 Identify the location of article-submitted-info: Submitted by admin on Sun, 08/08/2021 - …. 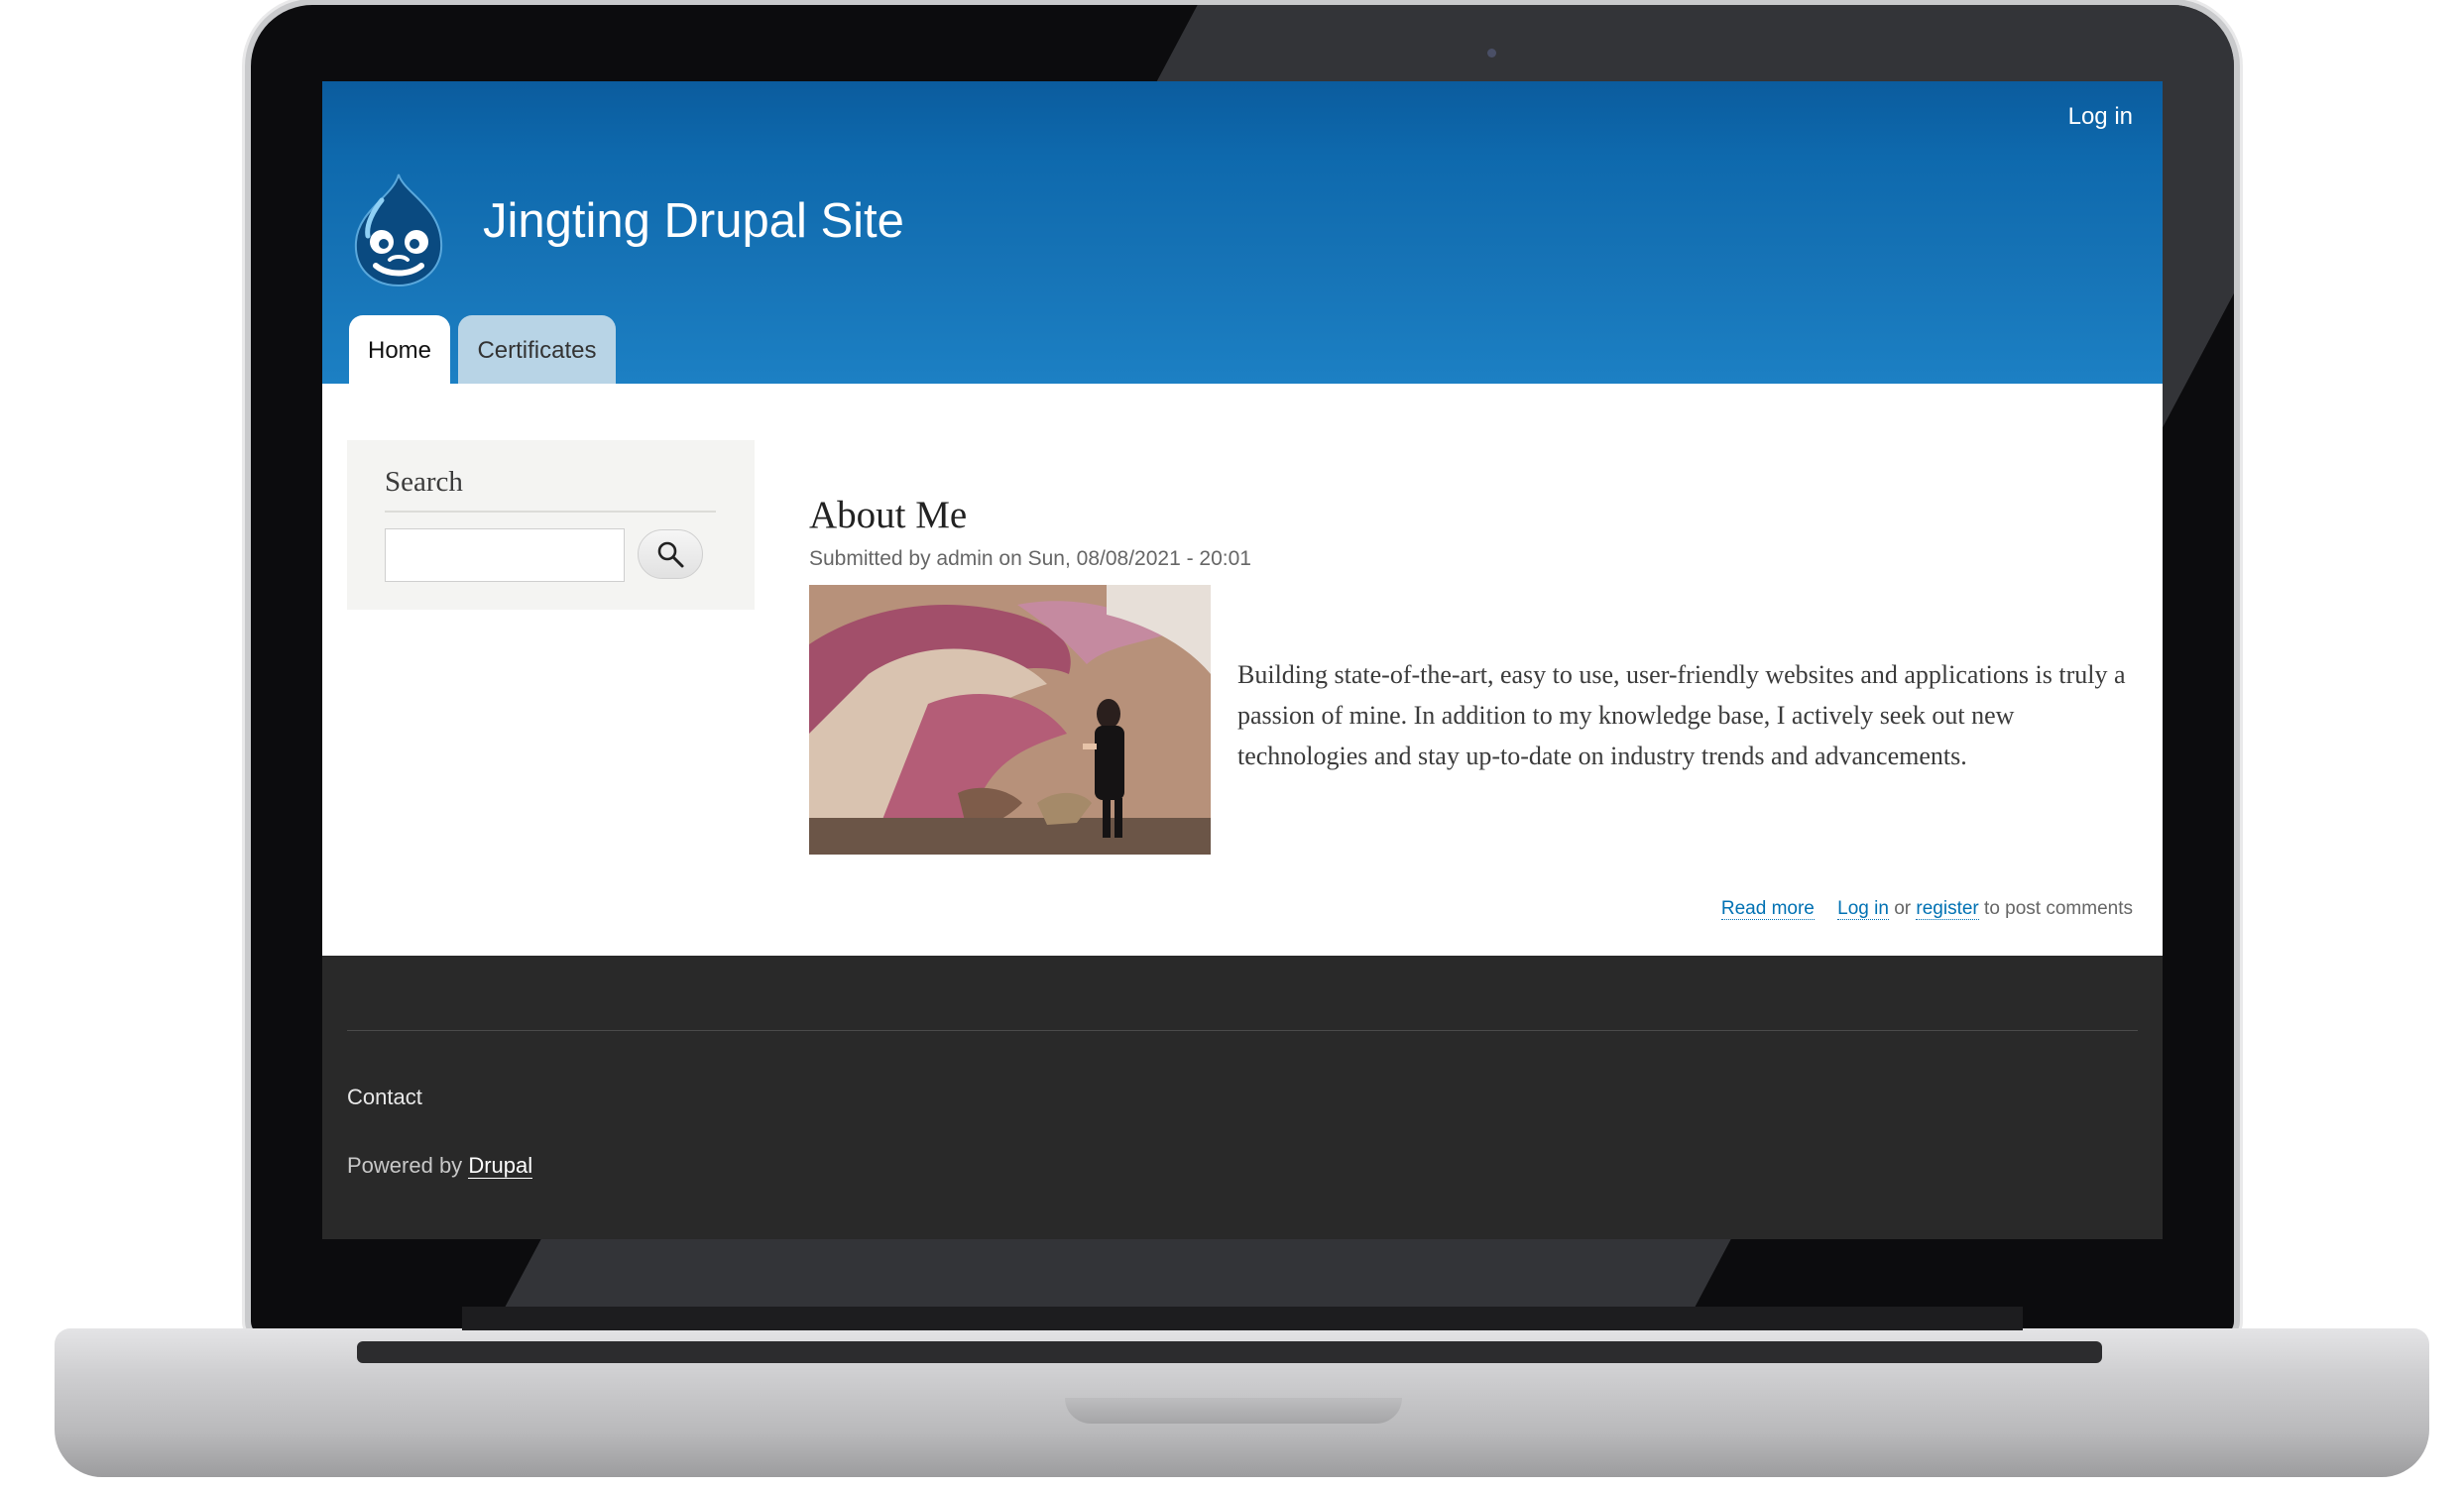
(1030, 558).